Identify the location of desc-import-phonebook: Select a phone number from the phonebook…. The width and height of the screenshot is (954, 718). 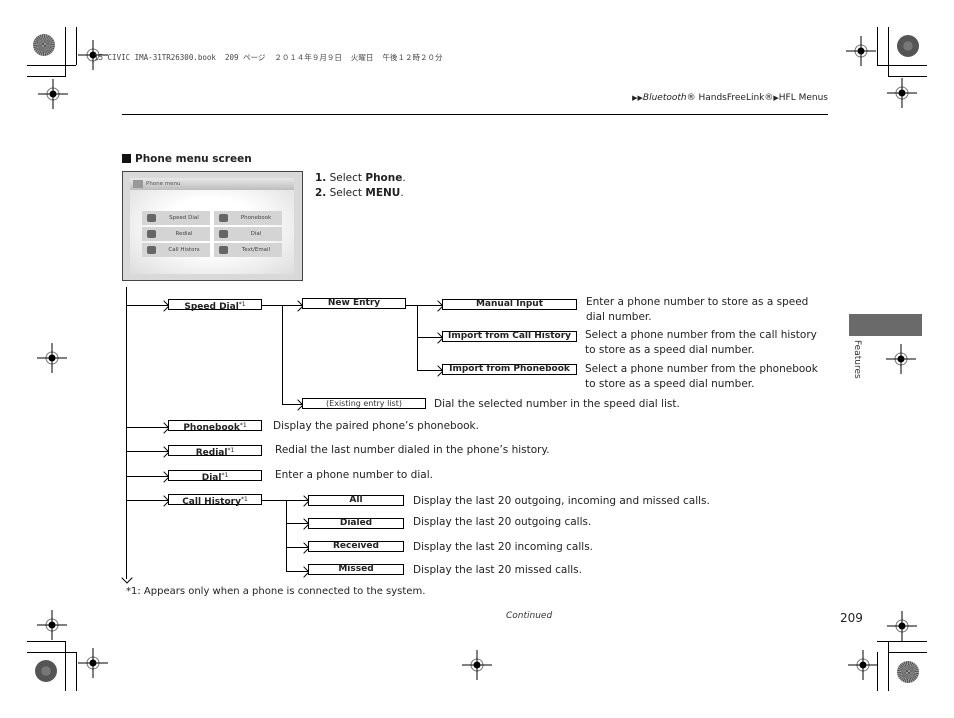
(701, 376).